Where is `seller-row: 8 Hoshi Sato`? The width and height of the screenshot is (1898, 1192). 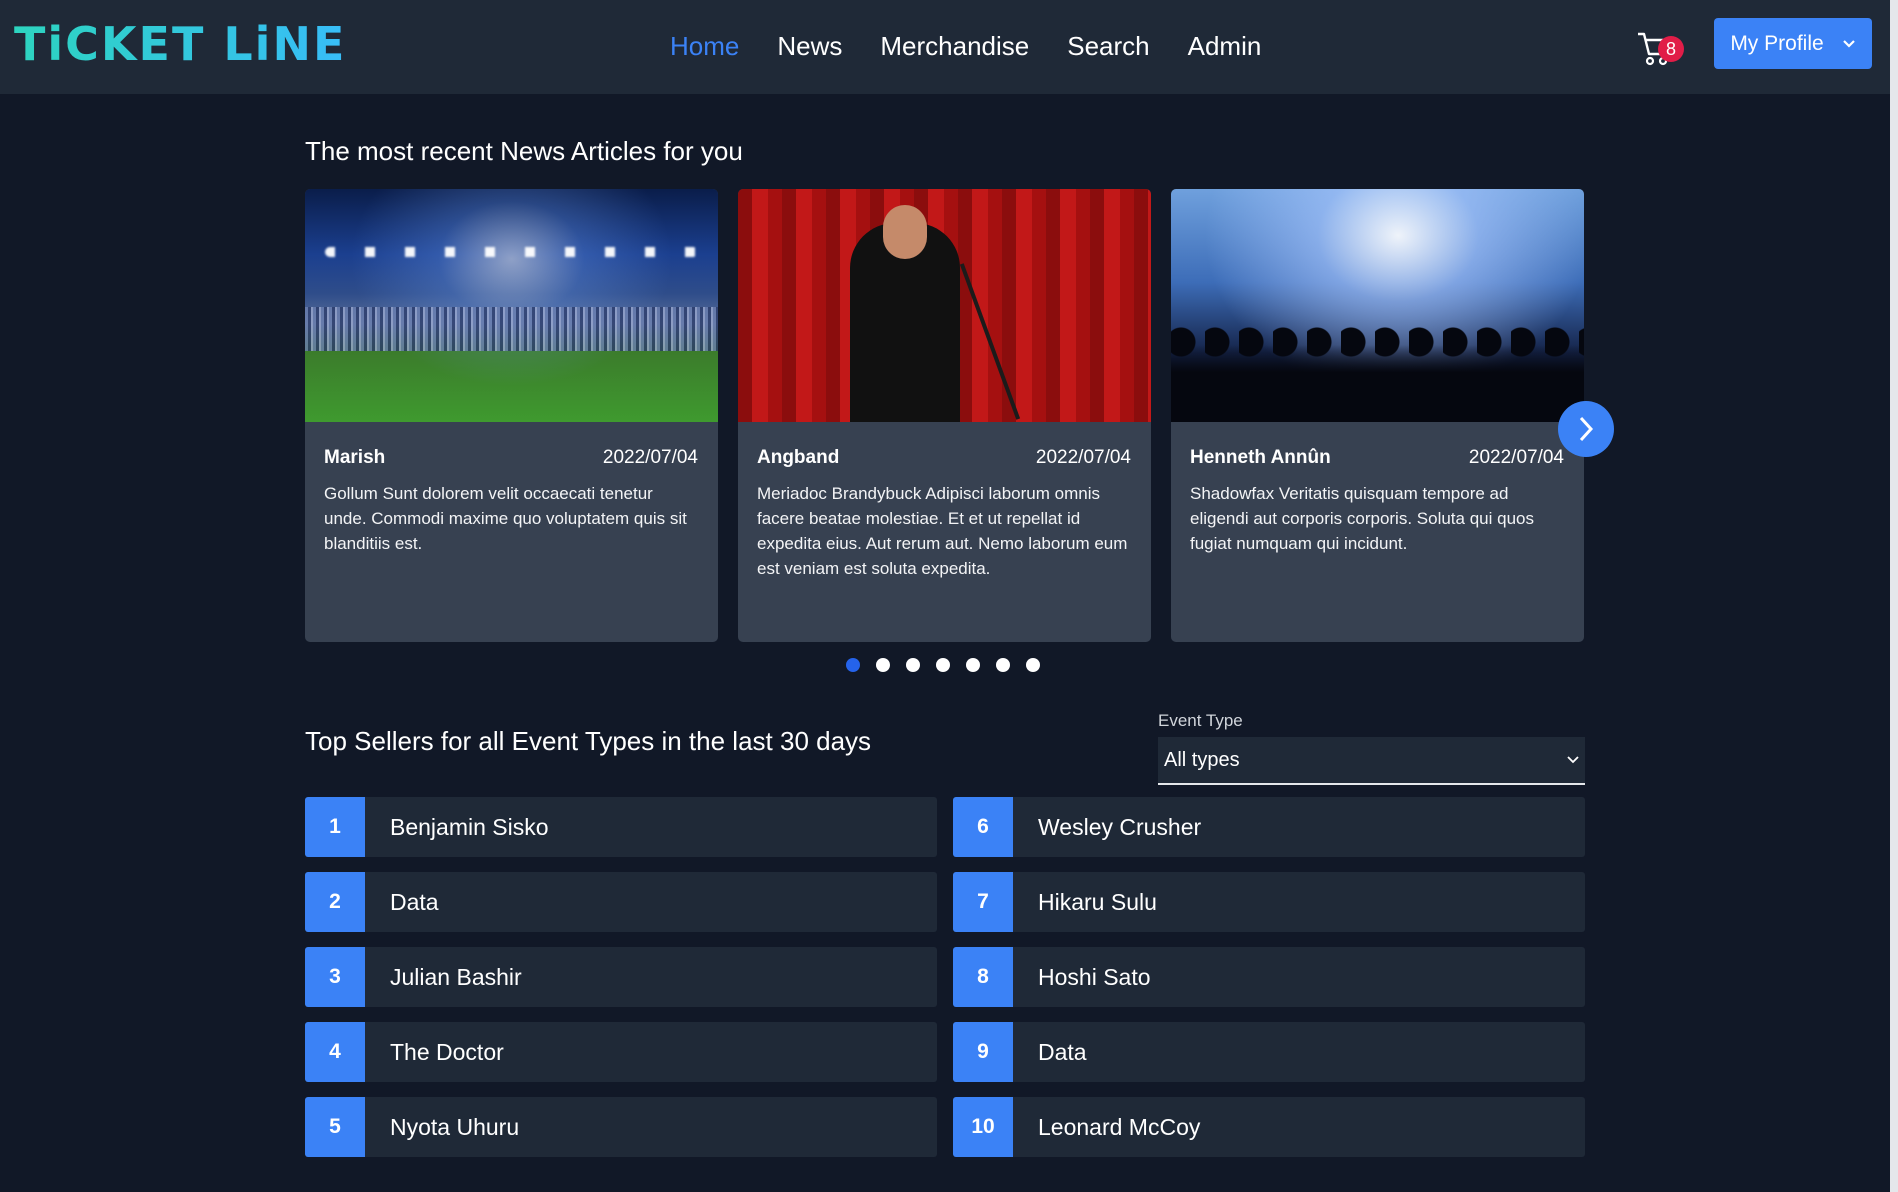 seller-row: 8 Hoshi Sato is located at coordinates (1269, 977).